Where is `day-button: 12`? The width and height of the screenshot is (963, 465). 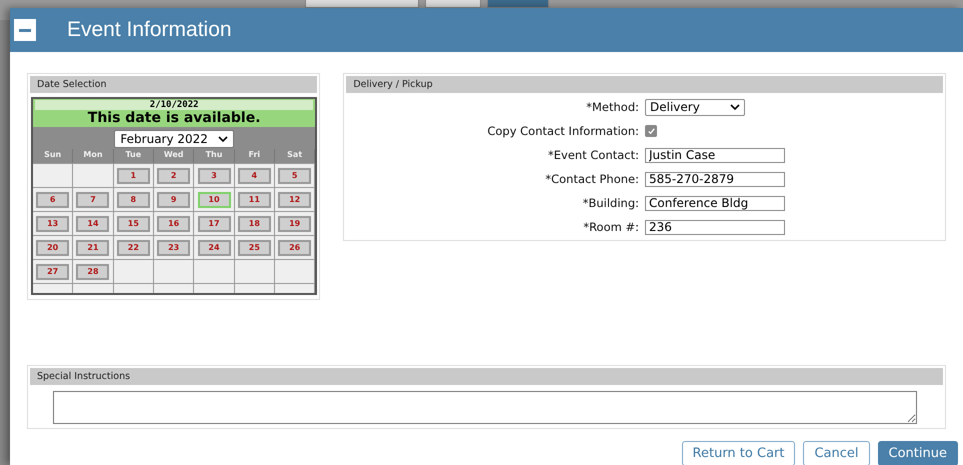
day-button: 12 is located at coordinates (295, 200).